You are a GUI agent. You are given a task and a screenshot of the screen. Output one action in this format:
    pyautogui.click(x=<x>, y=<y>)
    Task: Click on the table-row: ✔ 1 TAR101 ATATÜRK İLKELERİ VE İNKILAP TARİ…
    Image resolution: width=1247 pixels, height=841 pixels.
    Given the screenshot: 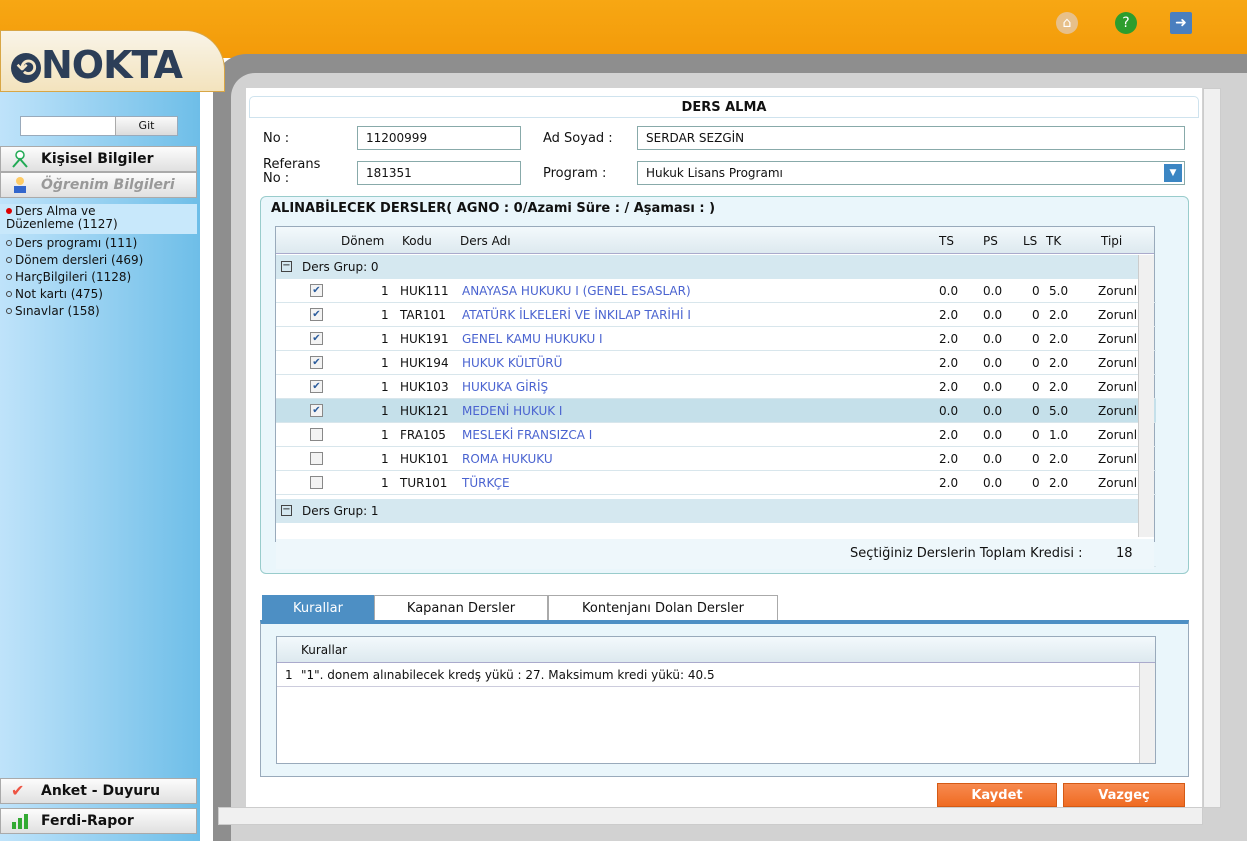 What is the action you would take?
    pyautogui.click(x=716, y=315)
    